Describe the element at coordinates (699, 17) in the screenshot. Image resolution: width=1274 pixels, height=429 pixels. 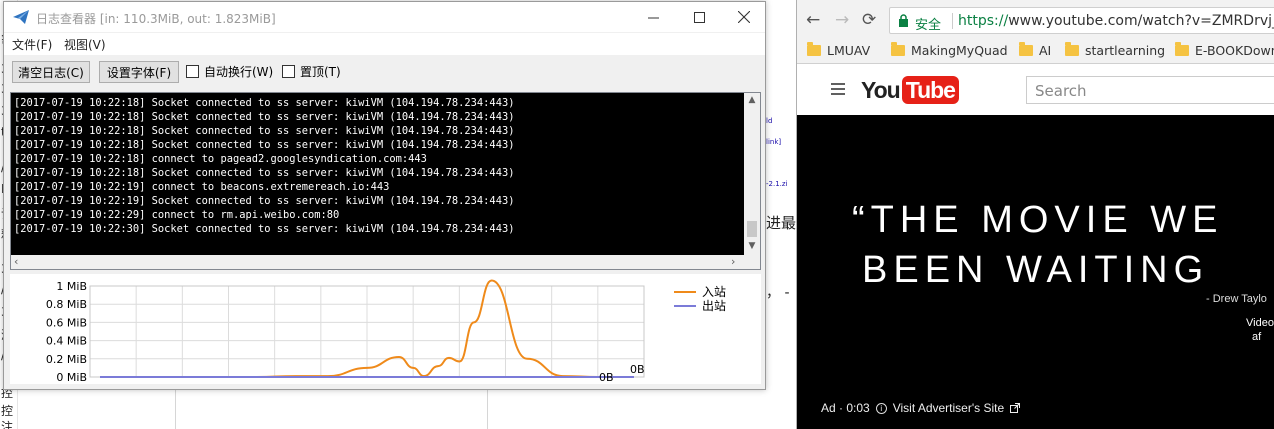
I see `maximize-button` at that location.